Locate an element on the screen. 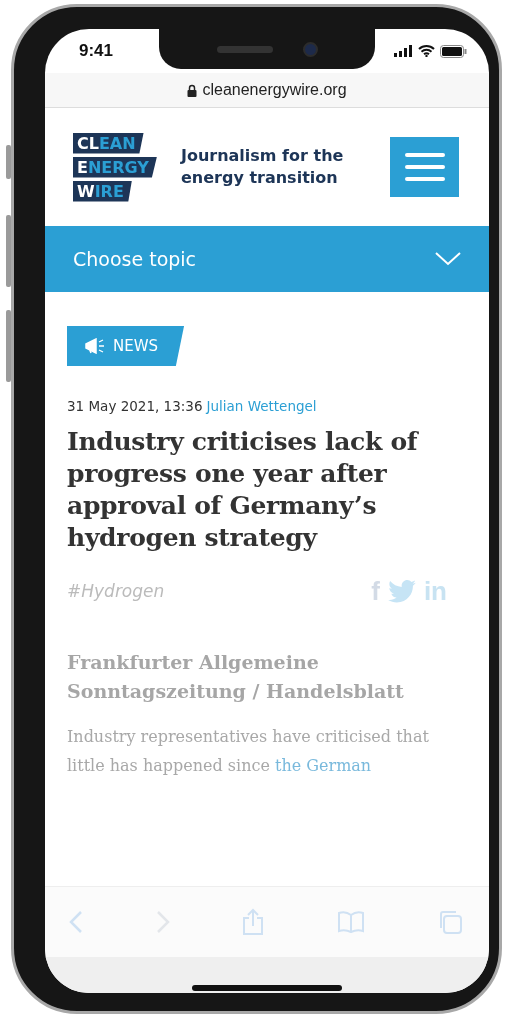 This screenshot has height=1020, width=508. share-icon is located at coordinates (253, 922).